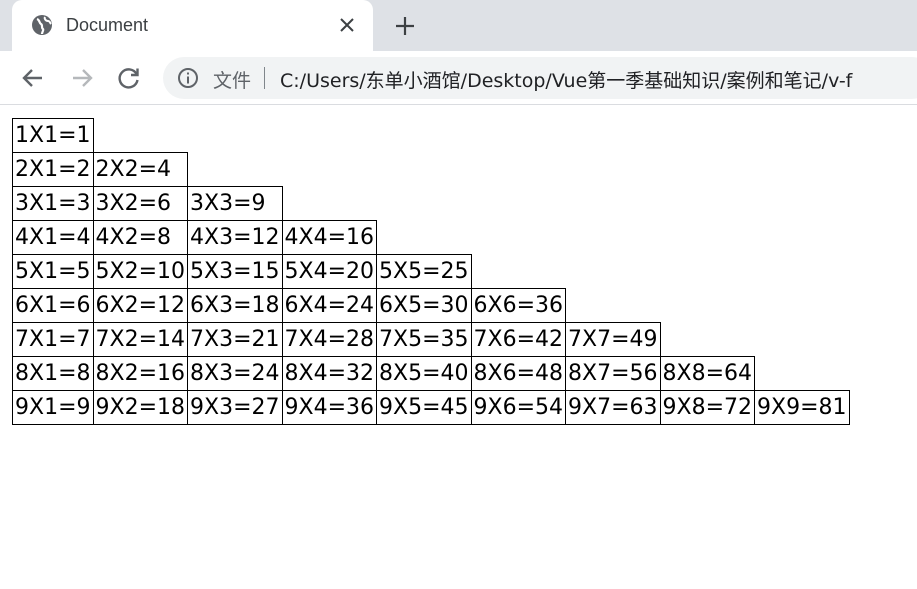  What do you see at coordinates (192, 25) in the screenshot?
I see `browser-tab: Document` at bounding box center [192, 25].